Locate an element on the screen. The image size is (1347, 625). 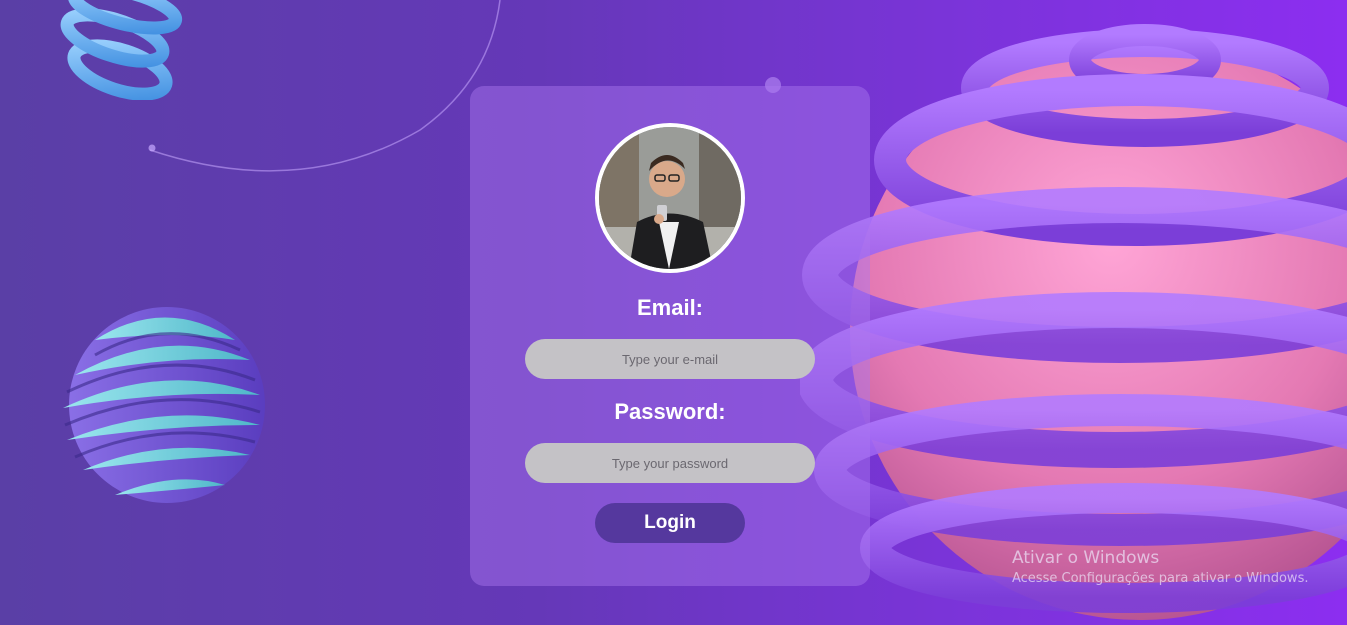
password-input is located at coordinates (670, 463).